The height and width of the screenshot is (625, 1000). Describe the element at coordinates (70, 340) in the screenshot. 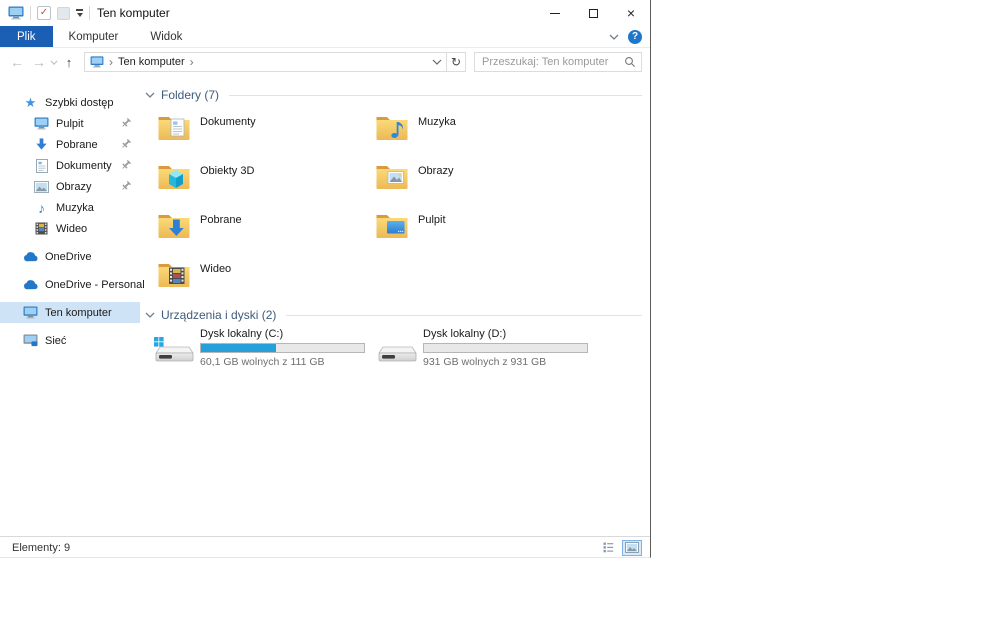

I see `sidebar-item-siec: Sieć` at that location.